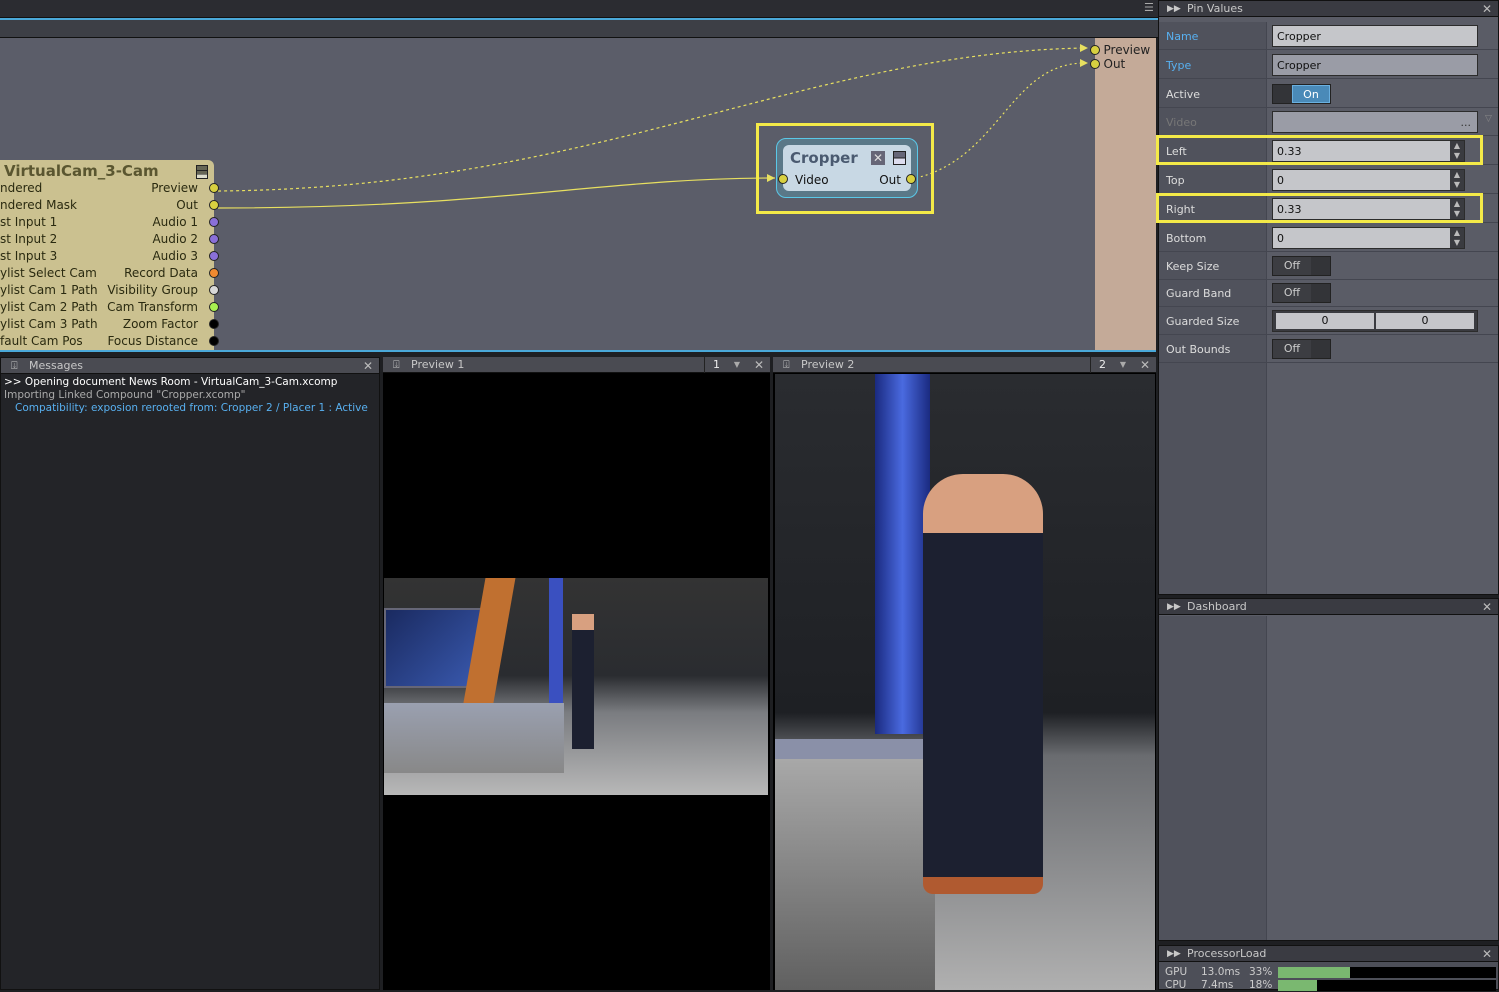  Describe the element at coordinates (964, 365) in the screenshot. I see `panel-header: ⍗ Preview 2 2 ▼ ✕` at that location.